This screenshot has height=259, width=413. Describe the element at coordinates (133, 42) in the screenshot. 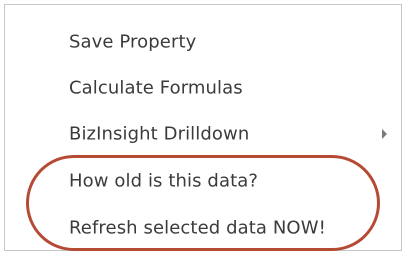

I see `menu-item-label: Save Property` at that location.